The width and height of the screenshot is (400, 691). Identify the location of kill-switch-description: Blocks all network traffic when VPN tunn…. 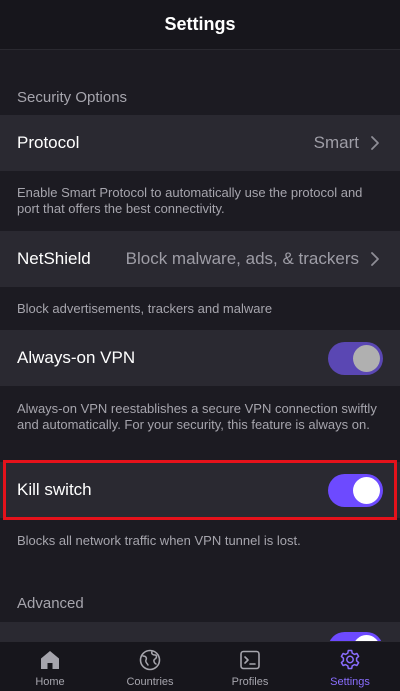
(159, 540).